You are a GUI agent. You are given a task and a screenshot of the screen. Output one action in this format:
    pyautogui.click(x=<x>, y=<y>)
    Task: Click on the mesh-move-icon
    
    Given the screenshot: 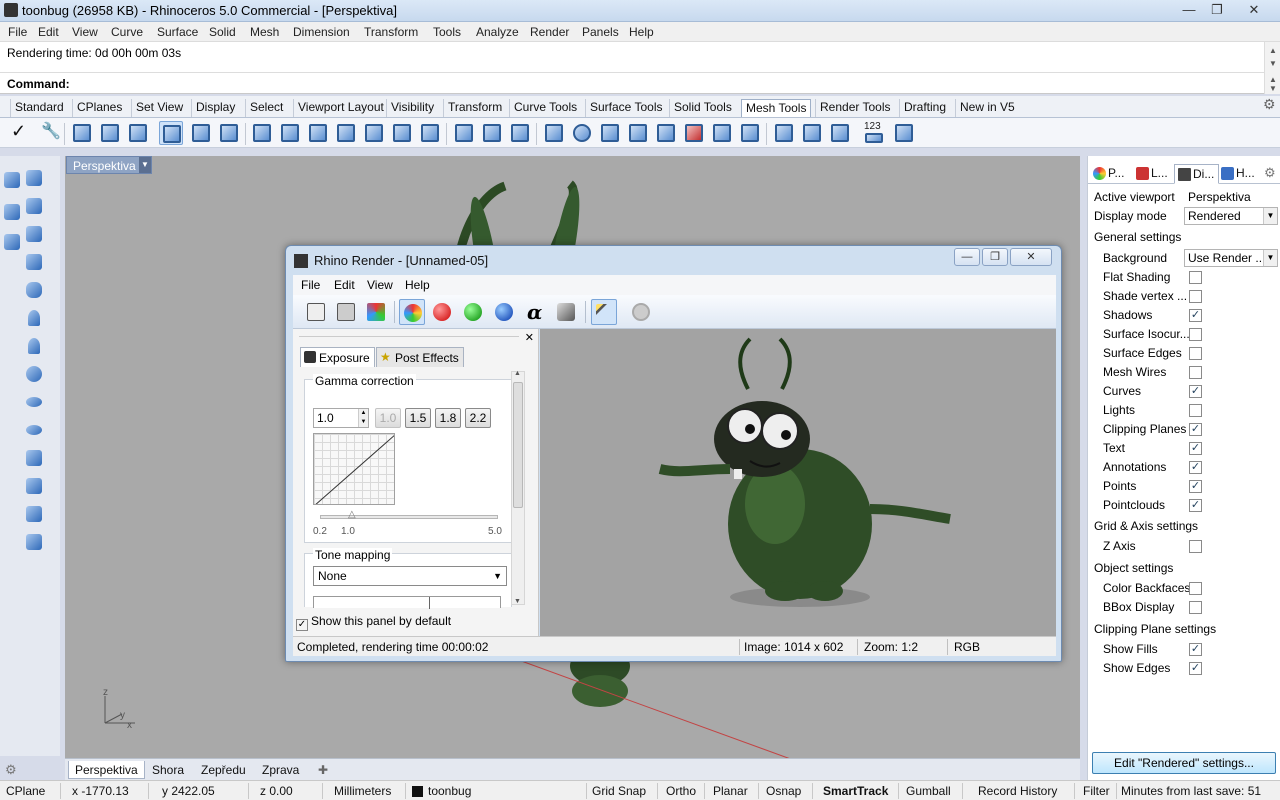 What is the action you would take?
    pyautogui.click(x=34, y=514)
    